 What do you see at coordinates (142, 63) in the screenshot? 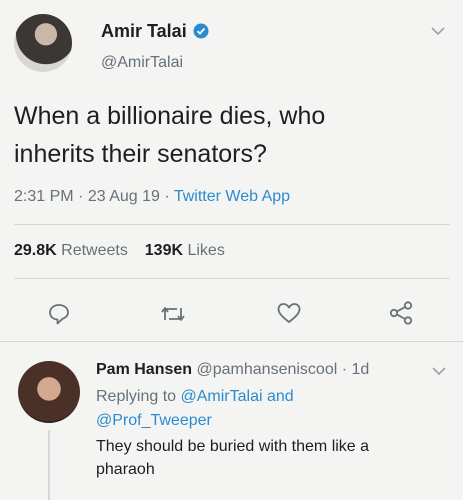
I see `author-handle: @AmirTalai` at bounding box center [142, 63].